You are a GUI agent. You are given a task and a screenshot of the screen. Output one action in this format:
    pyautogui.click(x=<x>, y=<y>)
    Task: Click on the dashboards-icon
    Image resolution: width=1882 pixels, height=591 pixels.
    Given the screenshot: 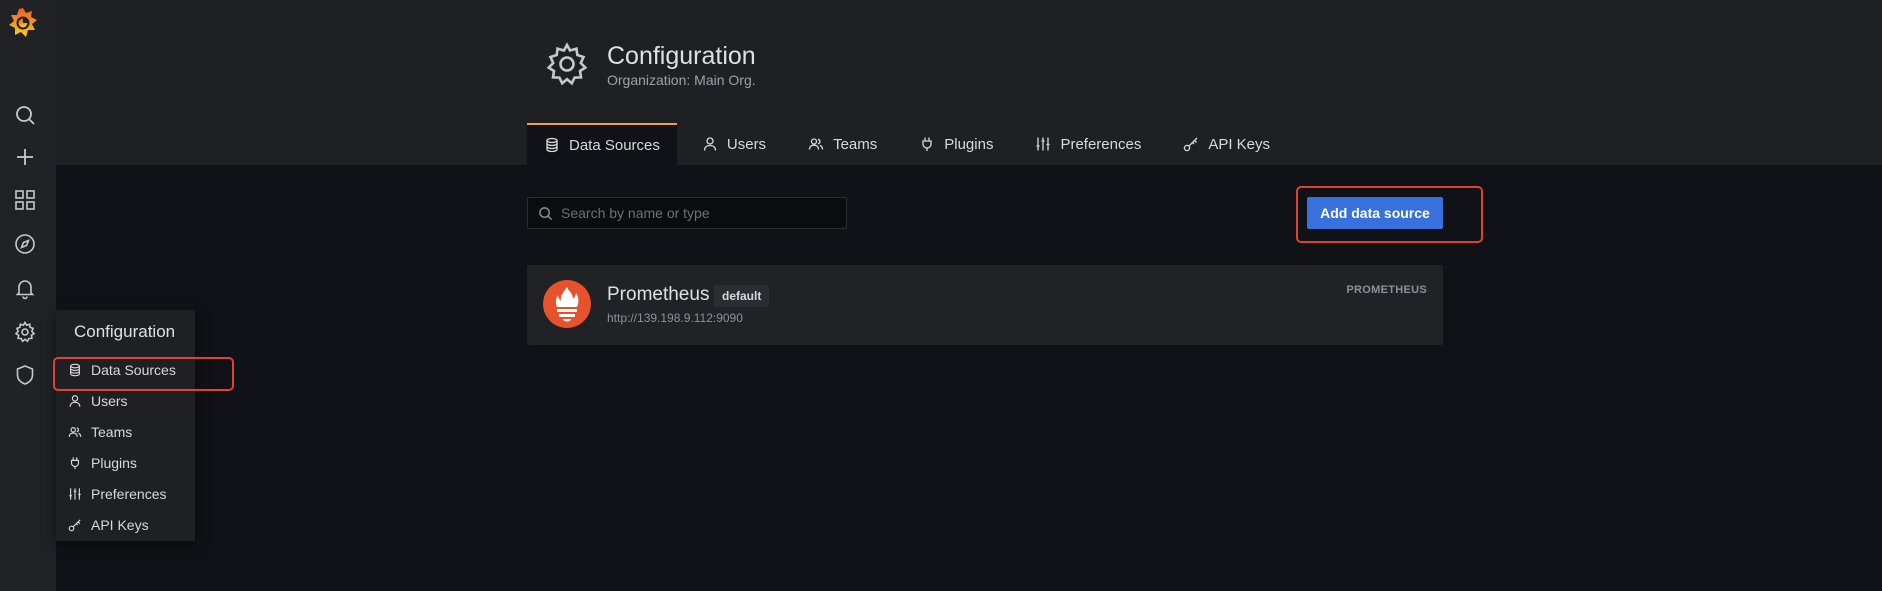 What is the action you would take?
    pyautogui.click(x=25, y=200)
    